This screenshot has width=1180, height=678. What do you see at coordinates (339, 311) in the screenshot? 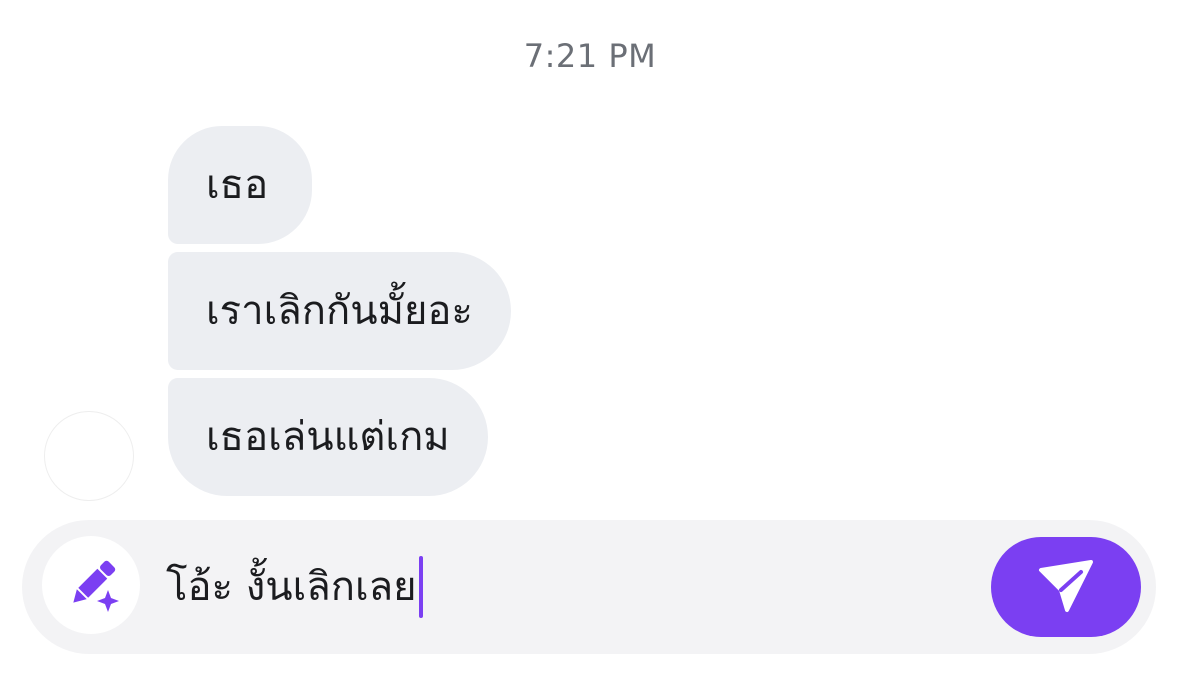
I see `message-bubble: เราเลิกกันมั้ยอะ` at bounding box center [339, 311].